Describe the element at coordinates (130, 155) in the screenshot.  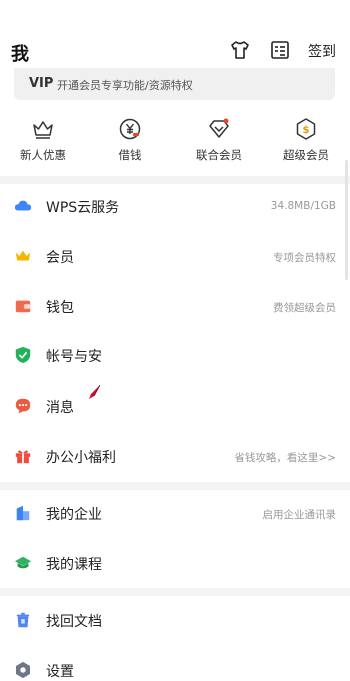
I see `quick-action-label: 借钱` at that location.